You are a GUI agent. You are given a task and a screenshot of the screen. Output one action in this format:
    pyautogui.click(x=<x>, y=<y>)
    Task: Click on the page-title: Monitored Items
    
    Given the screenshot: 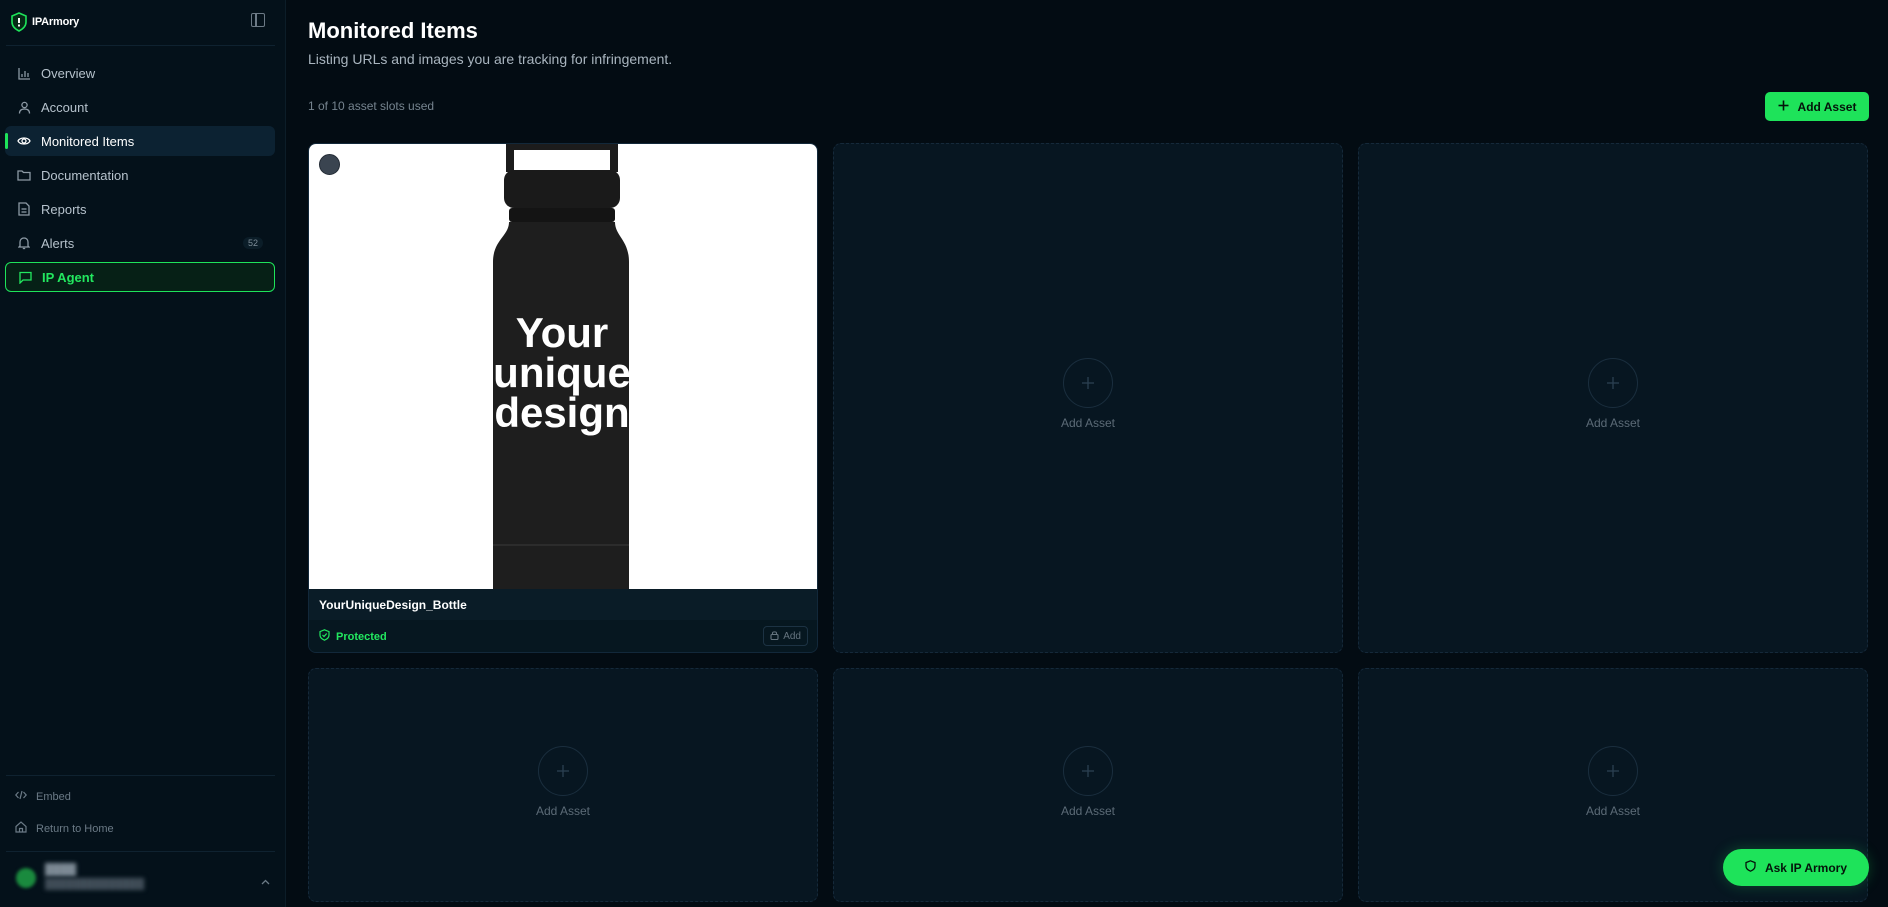 What is the action you would take?
    pyautogui.click(x=393, y=30)
    